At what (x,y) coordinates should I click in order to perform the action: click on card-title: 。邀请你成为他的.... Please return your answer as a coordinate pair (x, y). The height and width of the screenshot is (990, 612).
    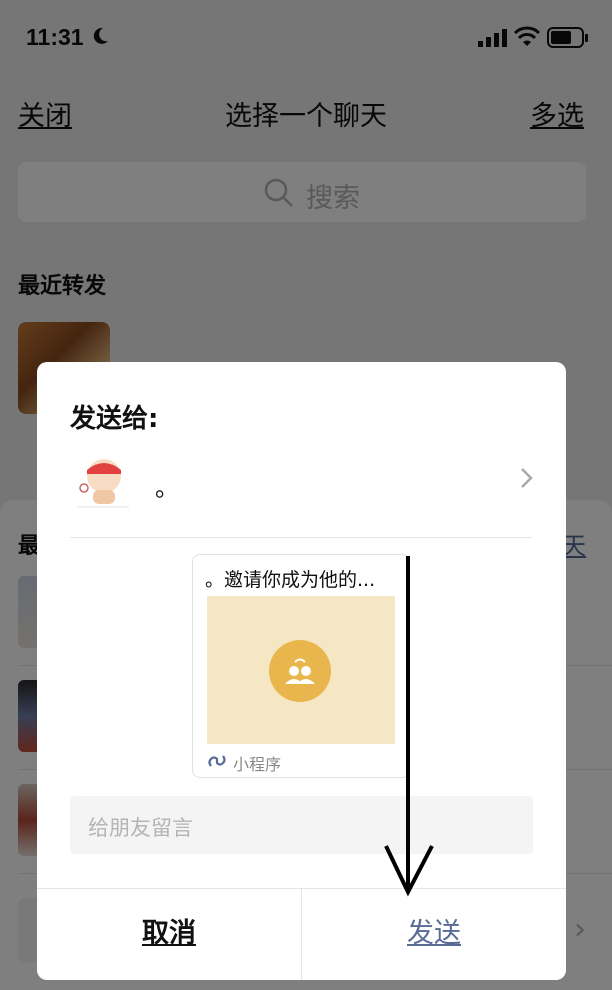
    Looking at the image, I should click on (290, 580).